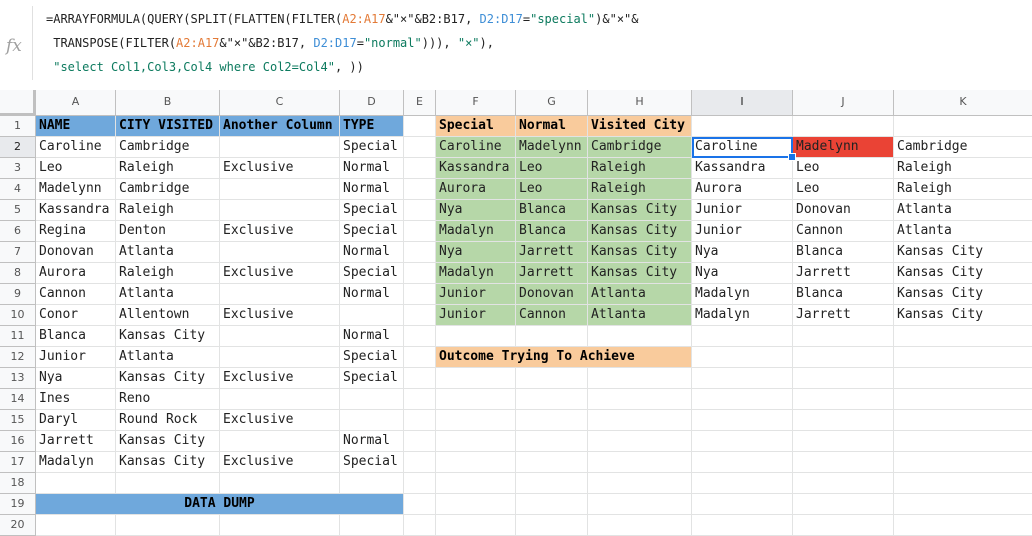 The height and width of the screenshot is (536, 1032). Describe the element at coordinates (18, 168) in the screenshot. I see `row-header-3: 3` at that location.